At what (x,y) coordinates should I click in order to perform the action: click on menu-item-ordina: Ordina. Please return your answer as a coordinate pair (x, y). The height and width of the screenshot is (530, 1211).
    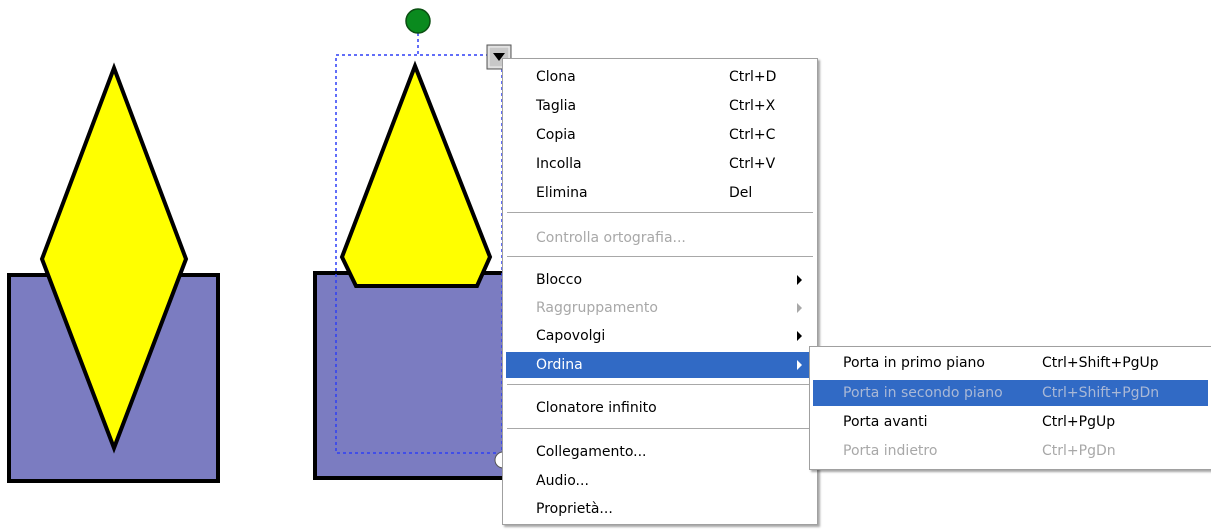
    Looking at the image, I should click on (660, 365).